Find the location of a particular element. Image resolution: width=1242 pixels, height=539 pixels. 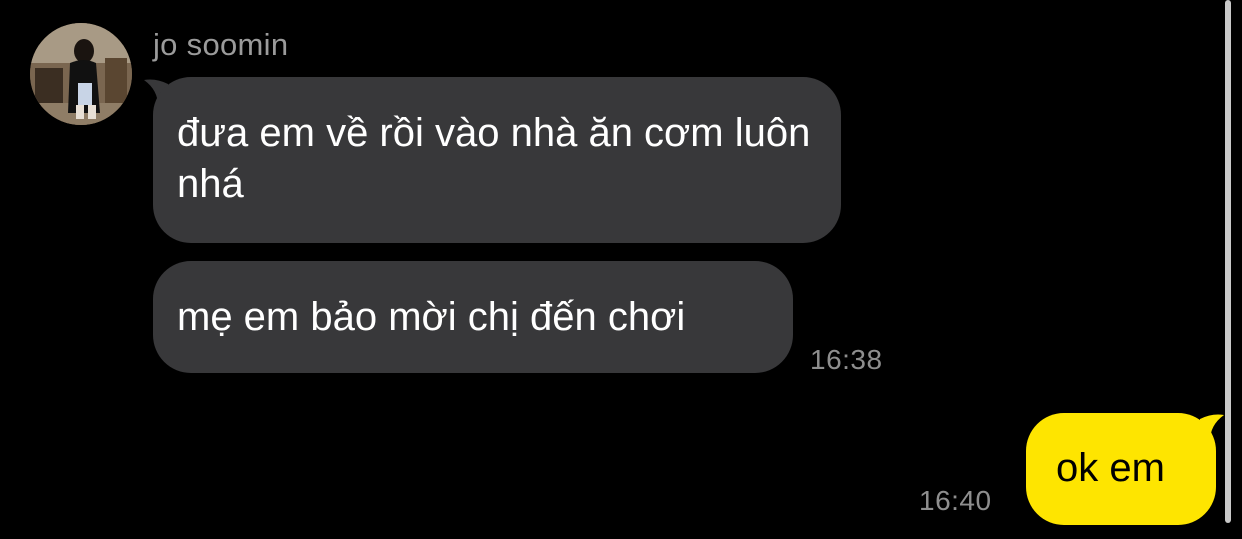

message-timestamp: 16:40 is located at coordinates (955, 500).